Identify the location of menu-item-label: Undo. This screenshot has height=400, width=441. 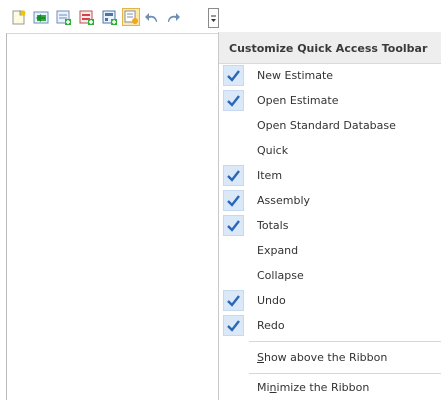
(271, 300).